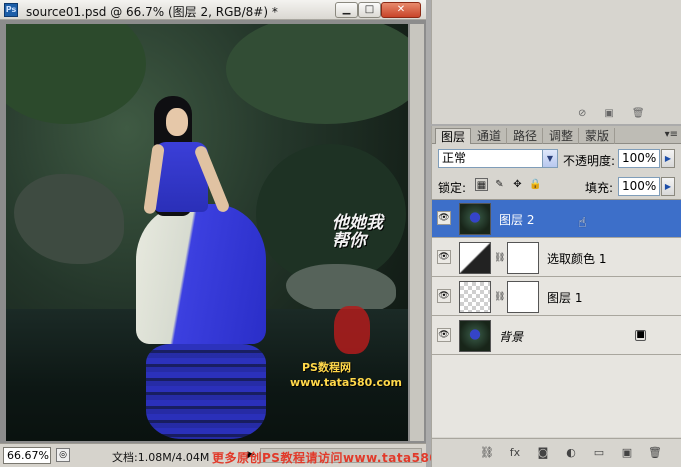 Image resolution: width=681 pixels, height=467 pixels. I want to click on layer-row-background: 👁 背景 ■, so click(556, 336).